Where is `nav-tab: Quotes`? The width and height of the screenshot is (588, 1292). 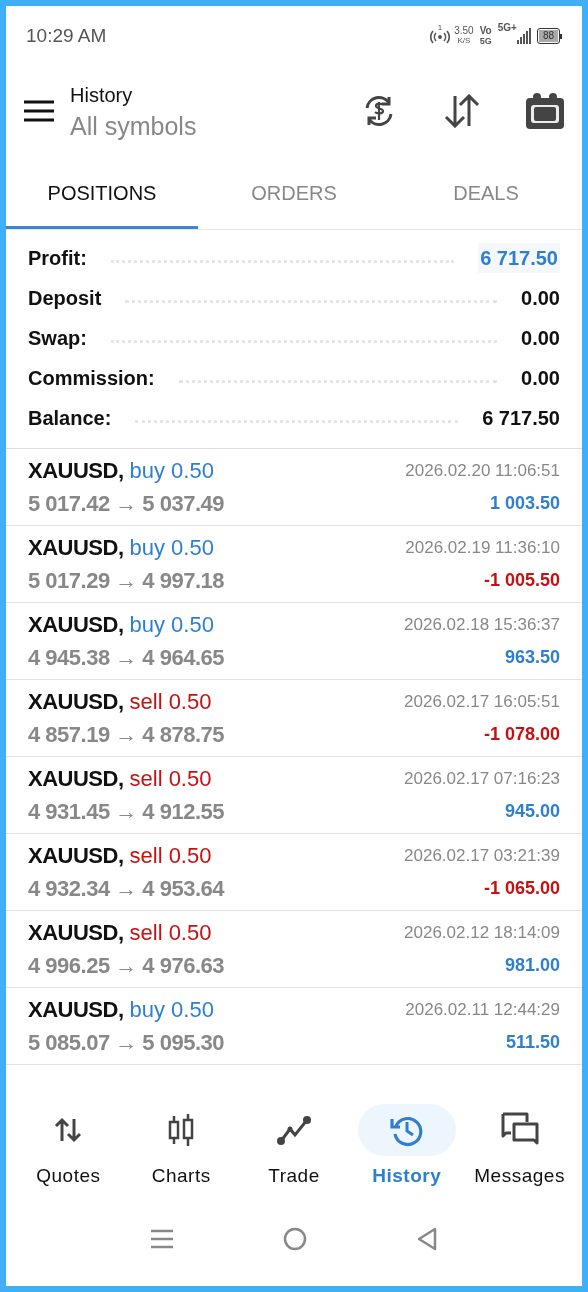
nav-tab: Quotes is located at coordinates (68, 1147).